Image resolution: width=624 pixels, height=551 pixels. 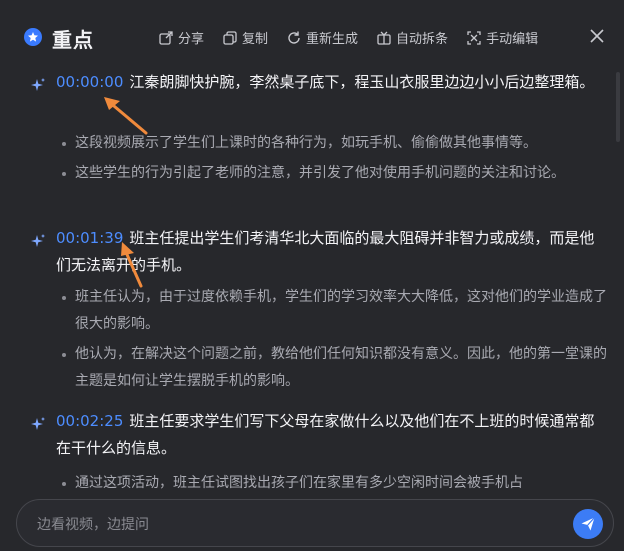 I want to click on question-input-bar, so click(x=315, y=523).